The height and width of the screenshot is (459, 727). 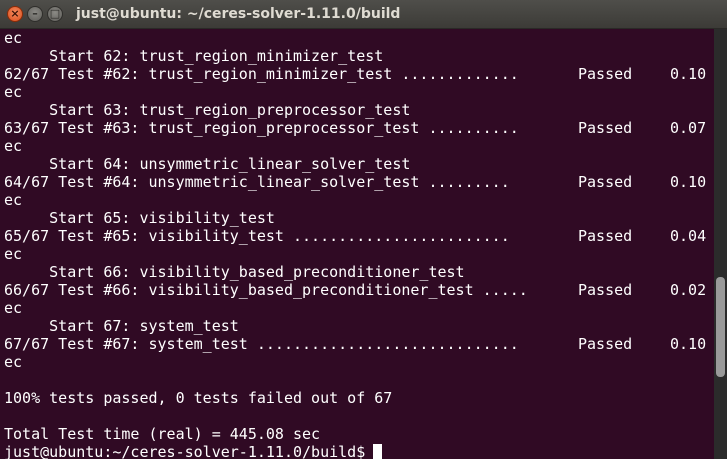 I want to click on test-start-line: Start 64: unsymmetric_linear_solver_test, so click(x=357, y=164).